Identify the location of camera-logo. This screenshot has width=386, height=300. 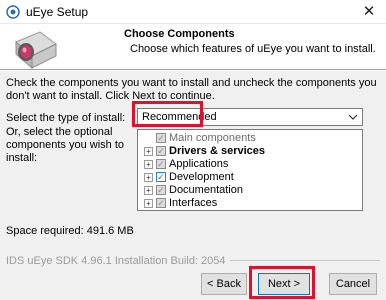
(36, 50).